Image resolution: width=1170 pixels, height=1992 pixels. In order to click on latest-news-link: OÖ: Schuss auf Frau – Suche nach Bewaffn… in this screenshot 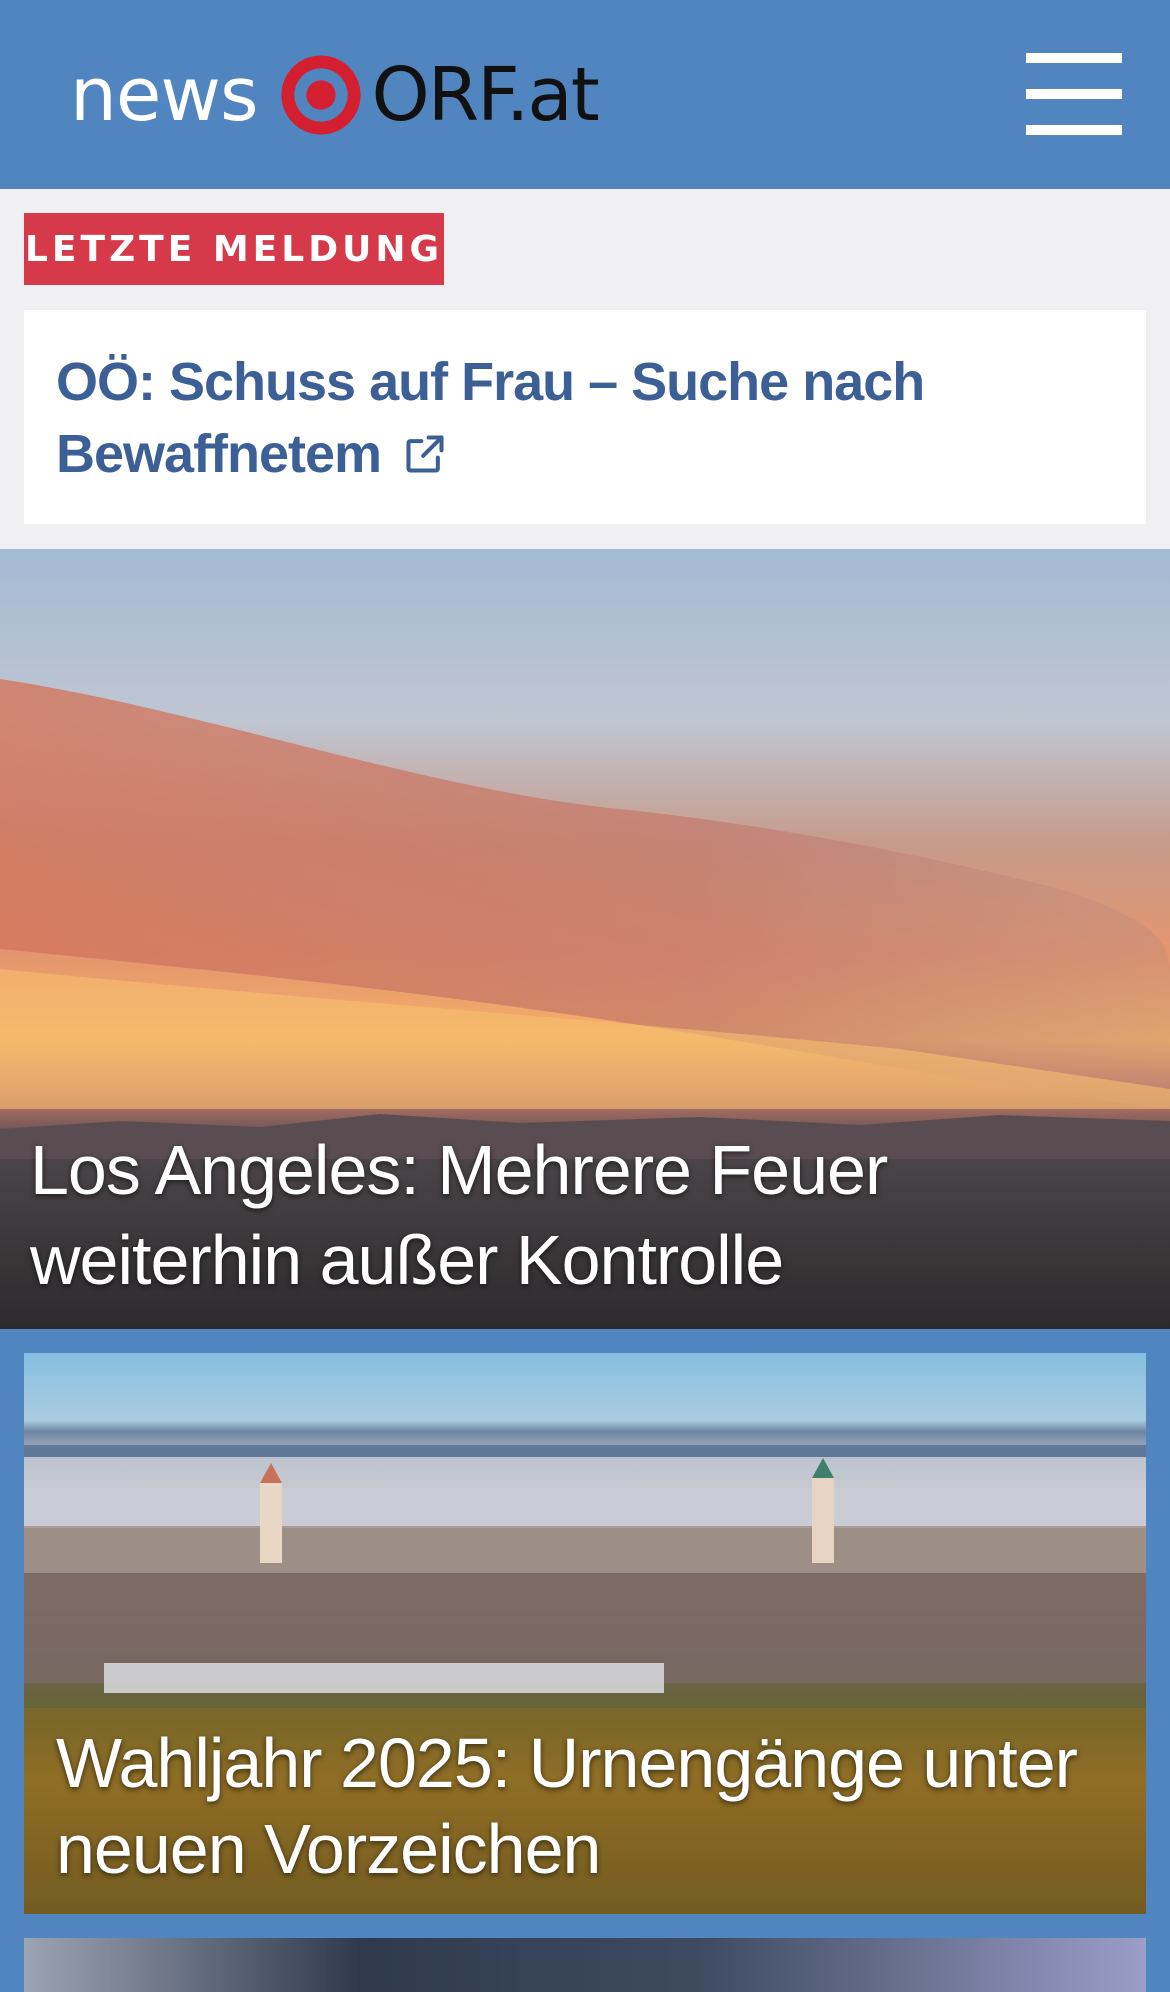, I will do `click(586, 418)`.